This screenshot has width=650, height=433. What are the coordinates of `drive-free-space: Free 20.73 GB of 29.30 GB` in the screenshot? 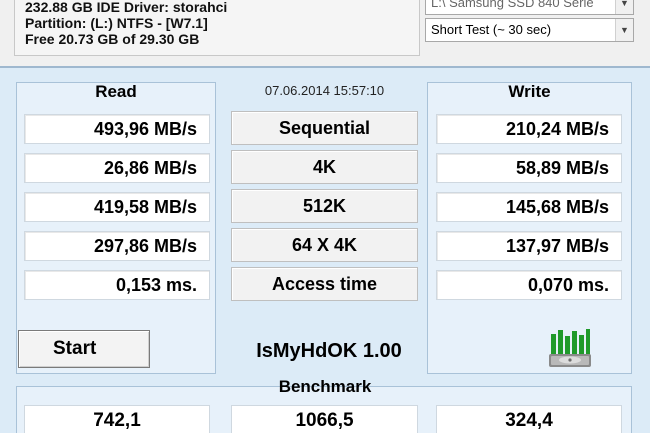 It's located at (112, 39).